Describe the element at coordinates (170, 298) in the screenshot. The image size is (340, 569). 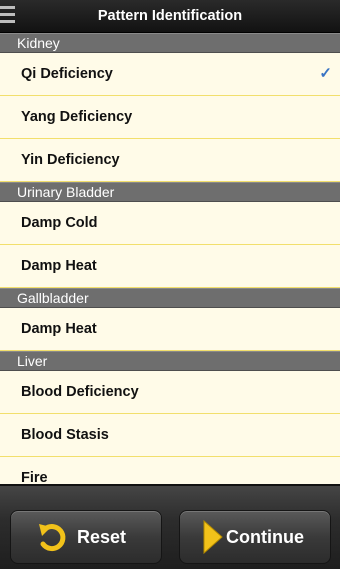
I see `section-header-gallbladder: Gallbladder` at that location.